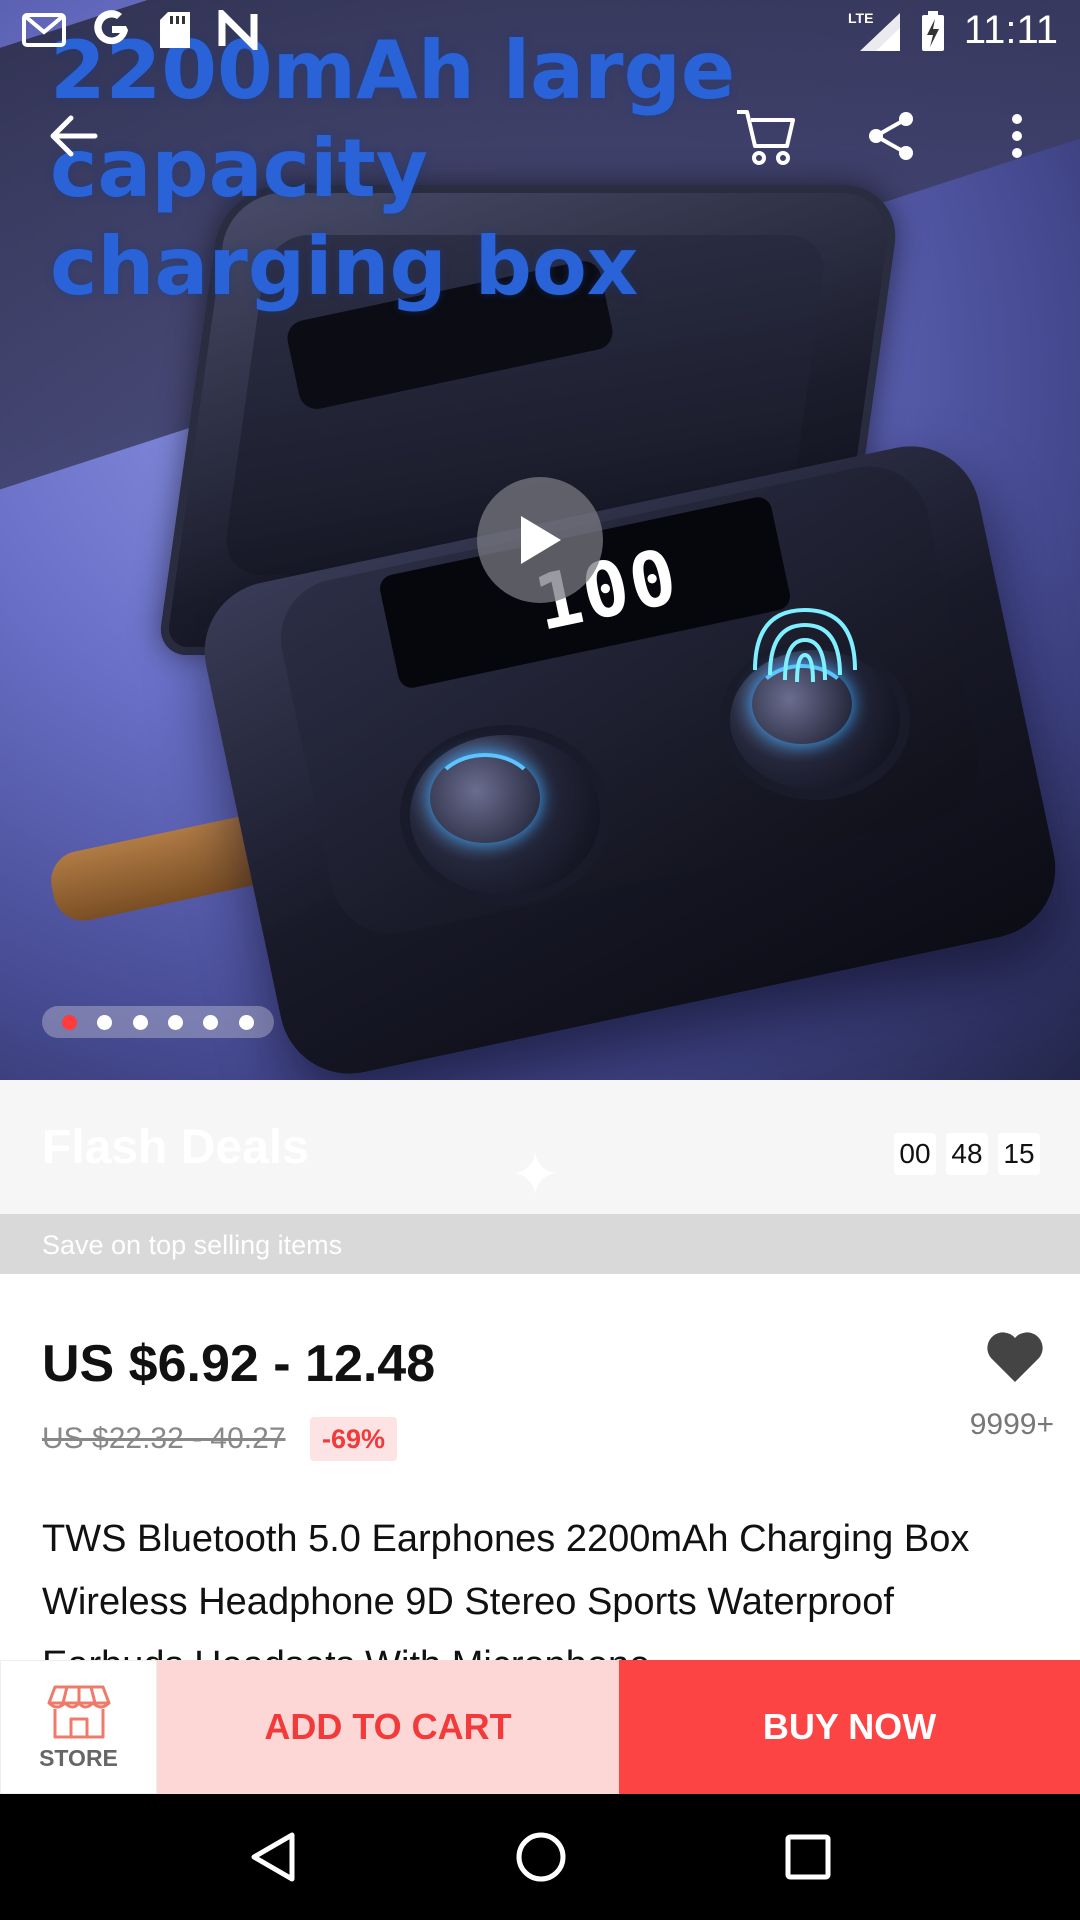 The width and height of the screenshot is (1080, 1920). I want to click on wishlist-button, so click(1015, 1357).